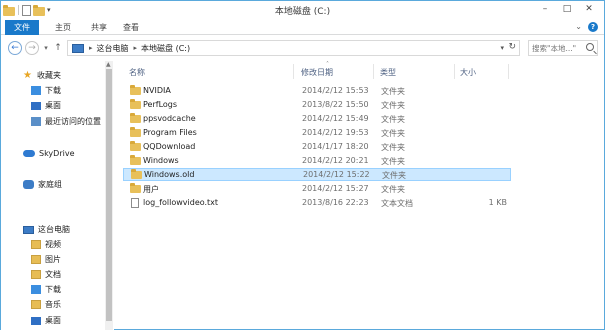 The height and width of the screenshot is (330, 605). What do you see at coordinates (302, 27) in the screenshot?
I see `ribbon-tabs: 文件 主页 共享 查看 ⌄ ?` at bounding box center [302, 27].